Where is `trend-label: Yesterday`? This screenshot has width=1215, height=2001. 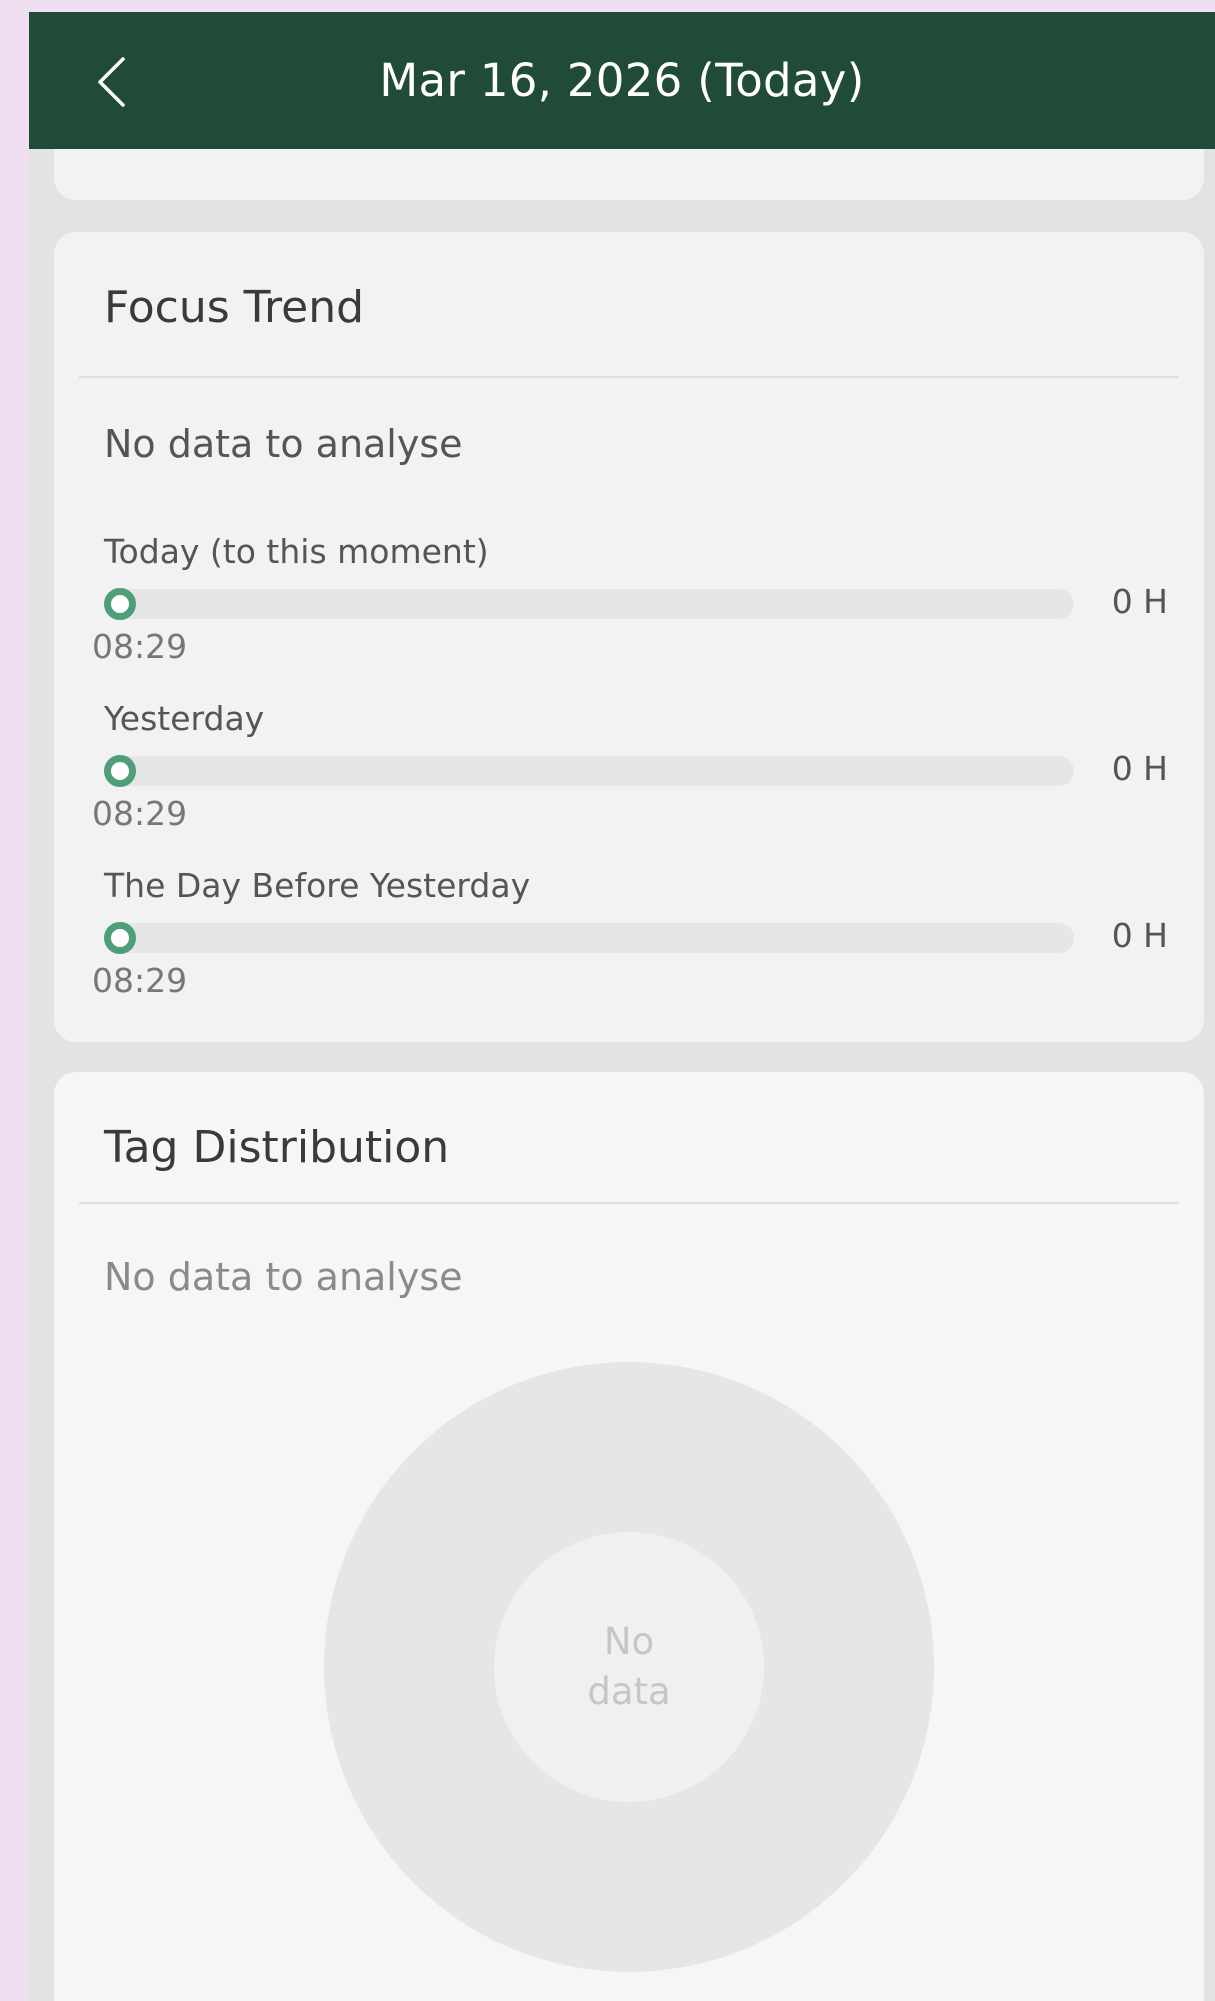 trend-label: Yesterday is located at coordinates (184, 718).